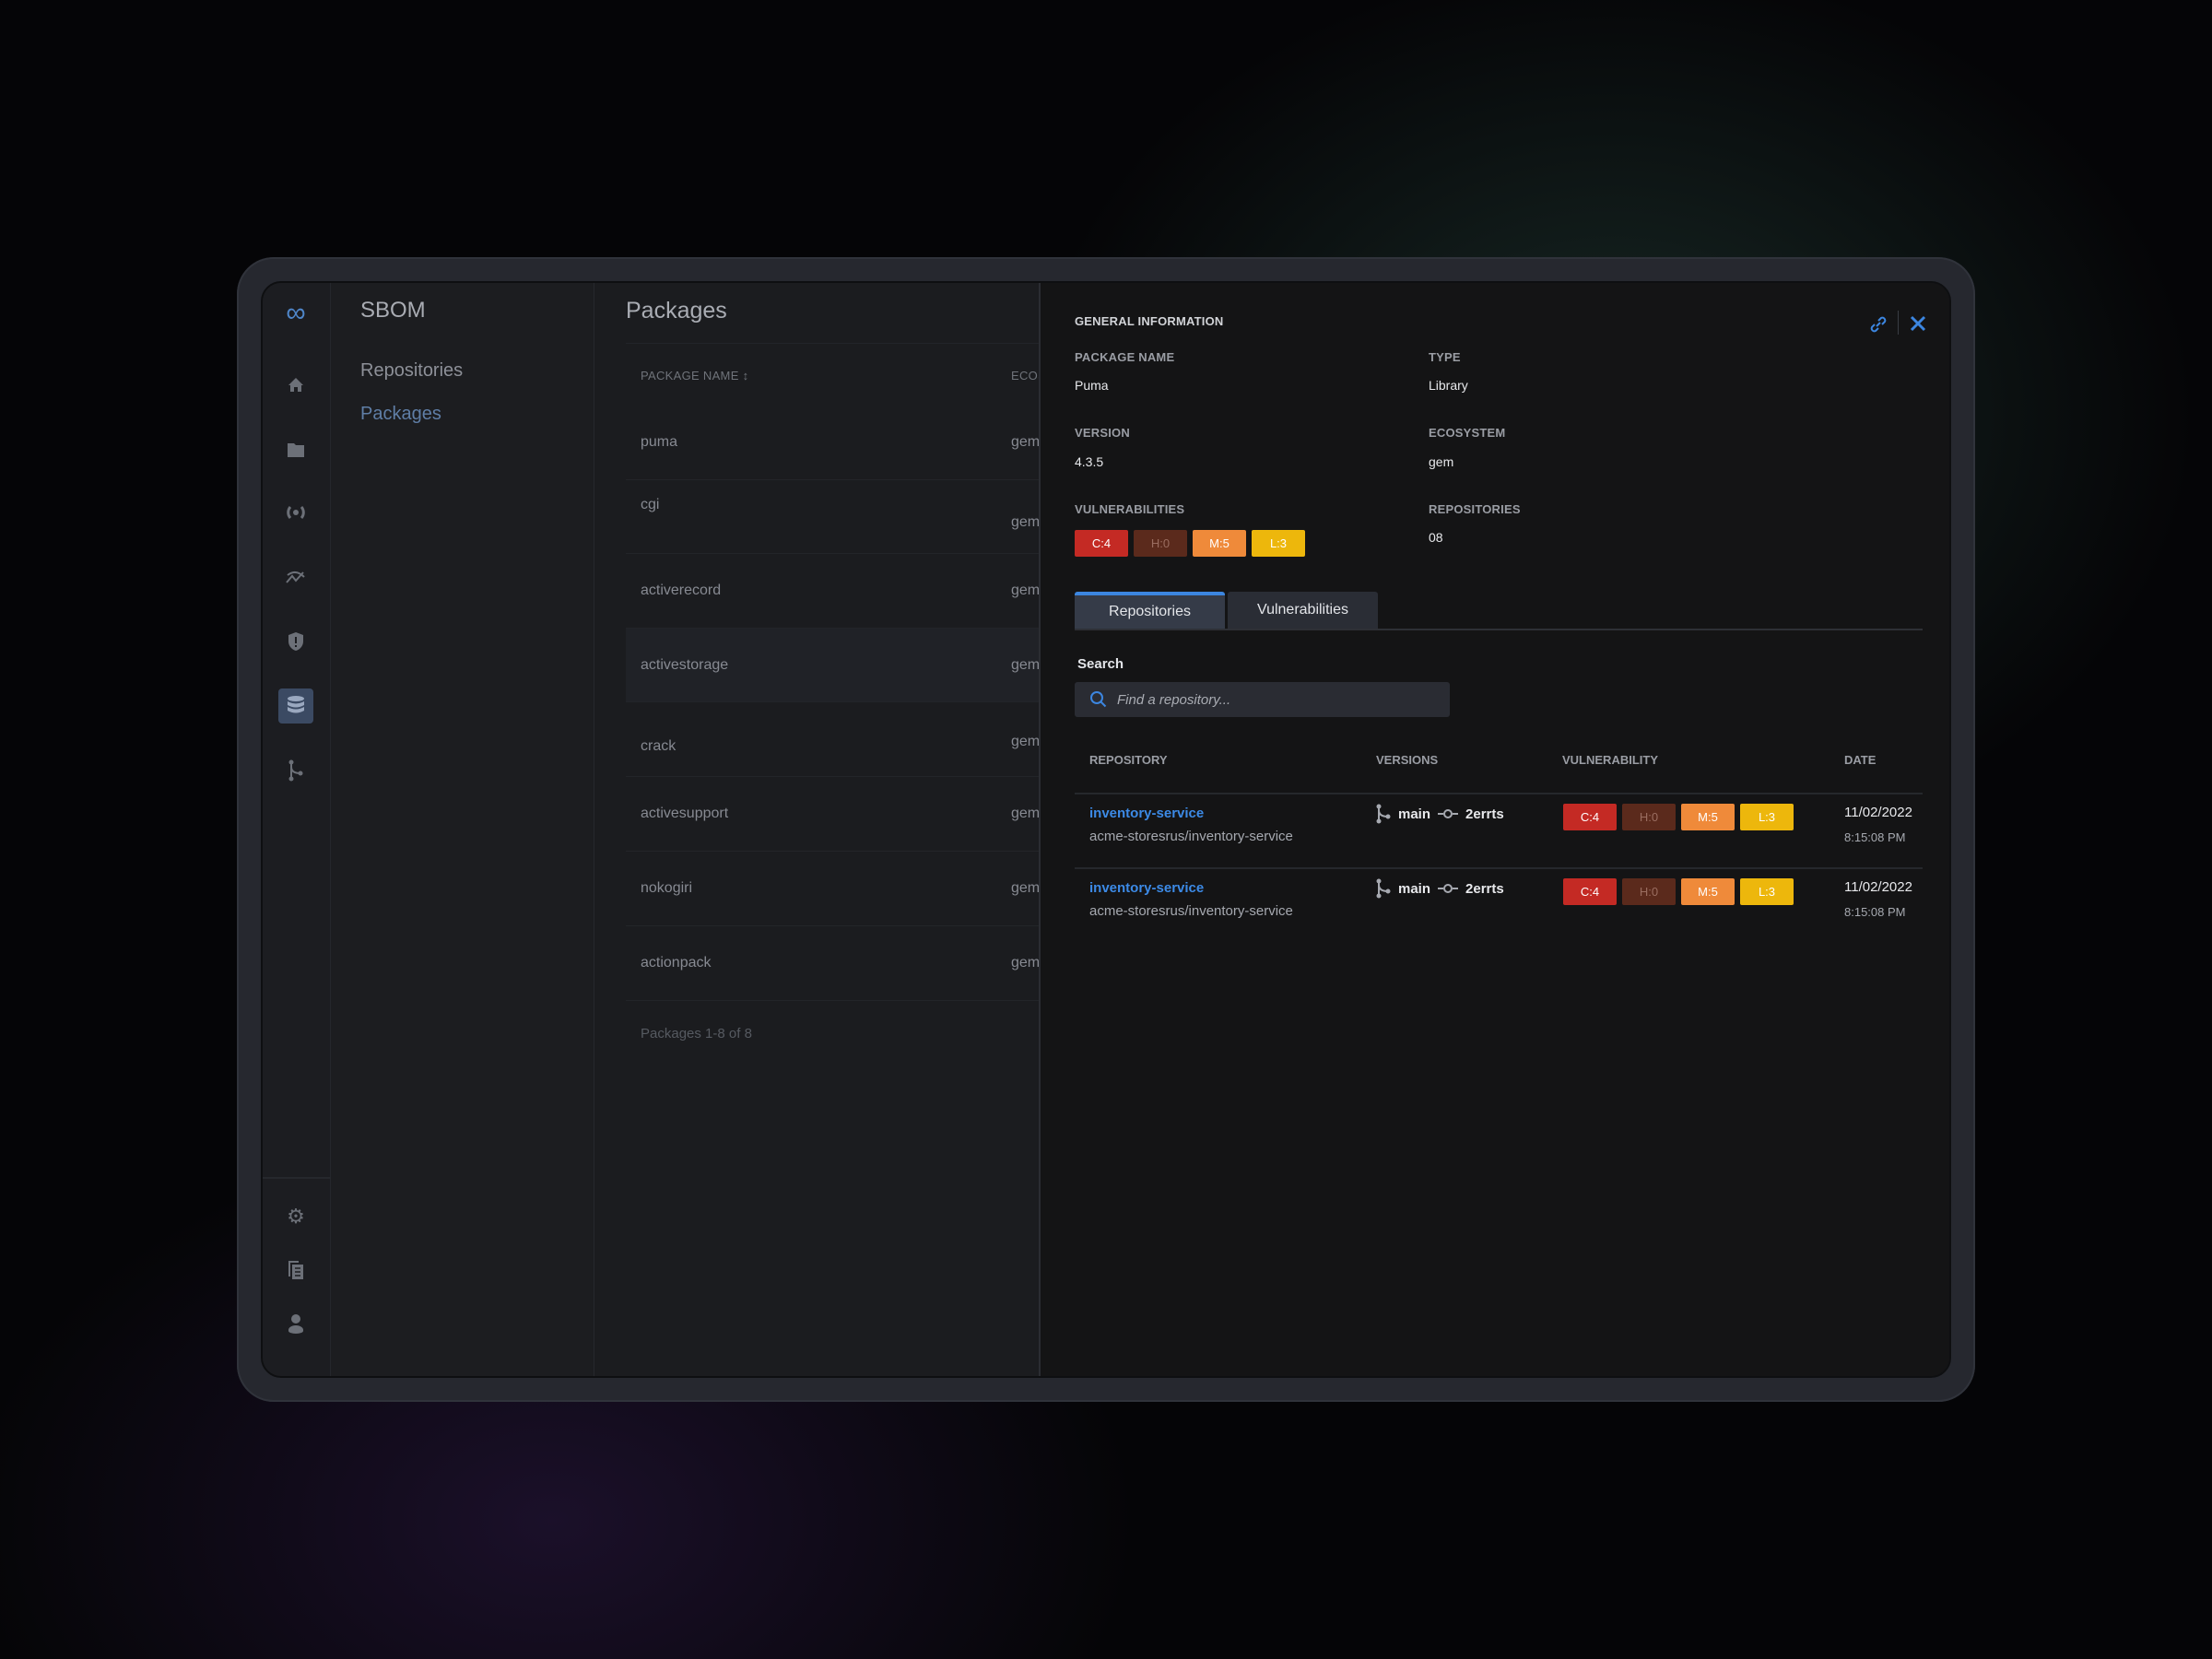 This screenshot has width=2212, height=1659. What do you see at coordinates (295, 313) in the screenshot?
I see `infinity-logo-icon: ∞` at bounding box center [295, 313].